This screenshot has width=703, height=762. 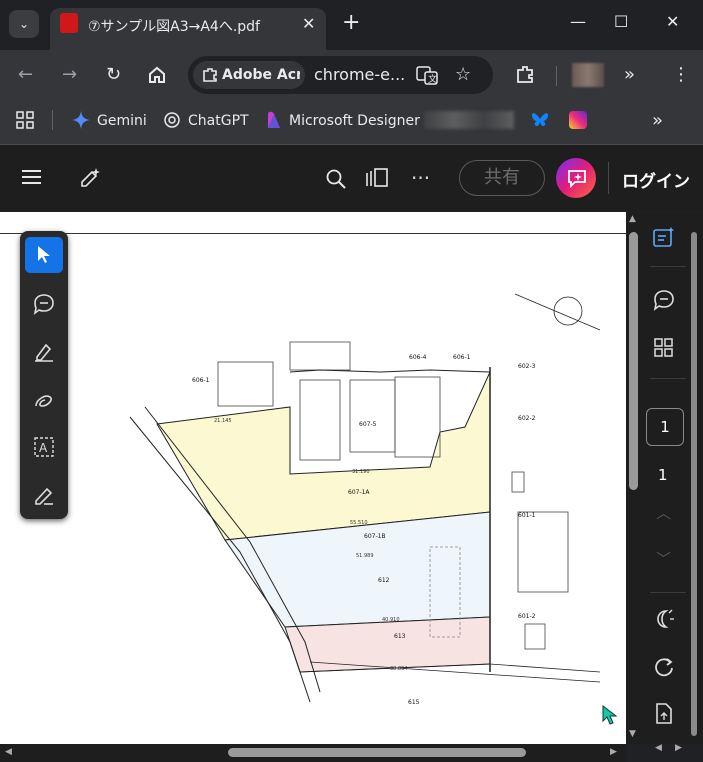 I want to click on lot-label: 602-2, so click(x=527, y=418).